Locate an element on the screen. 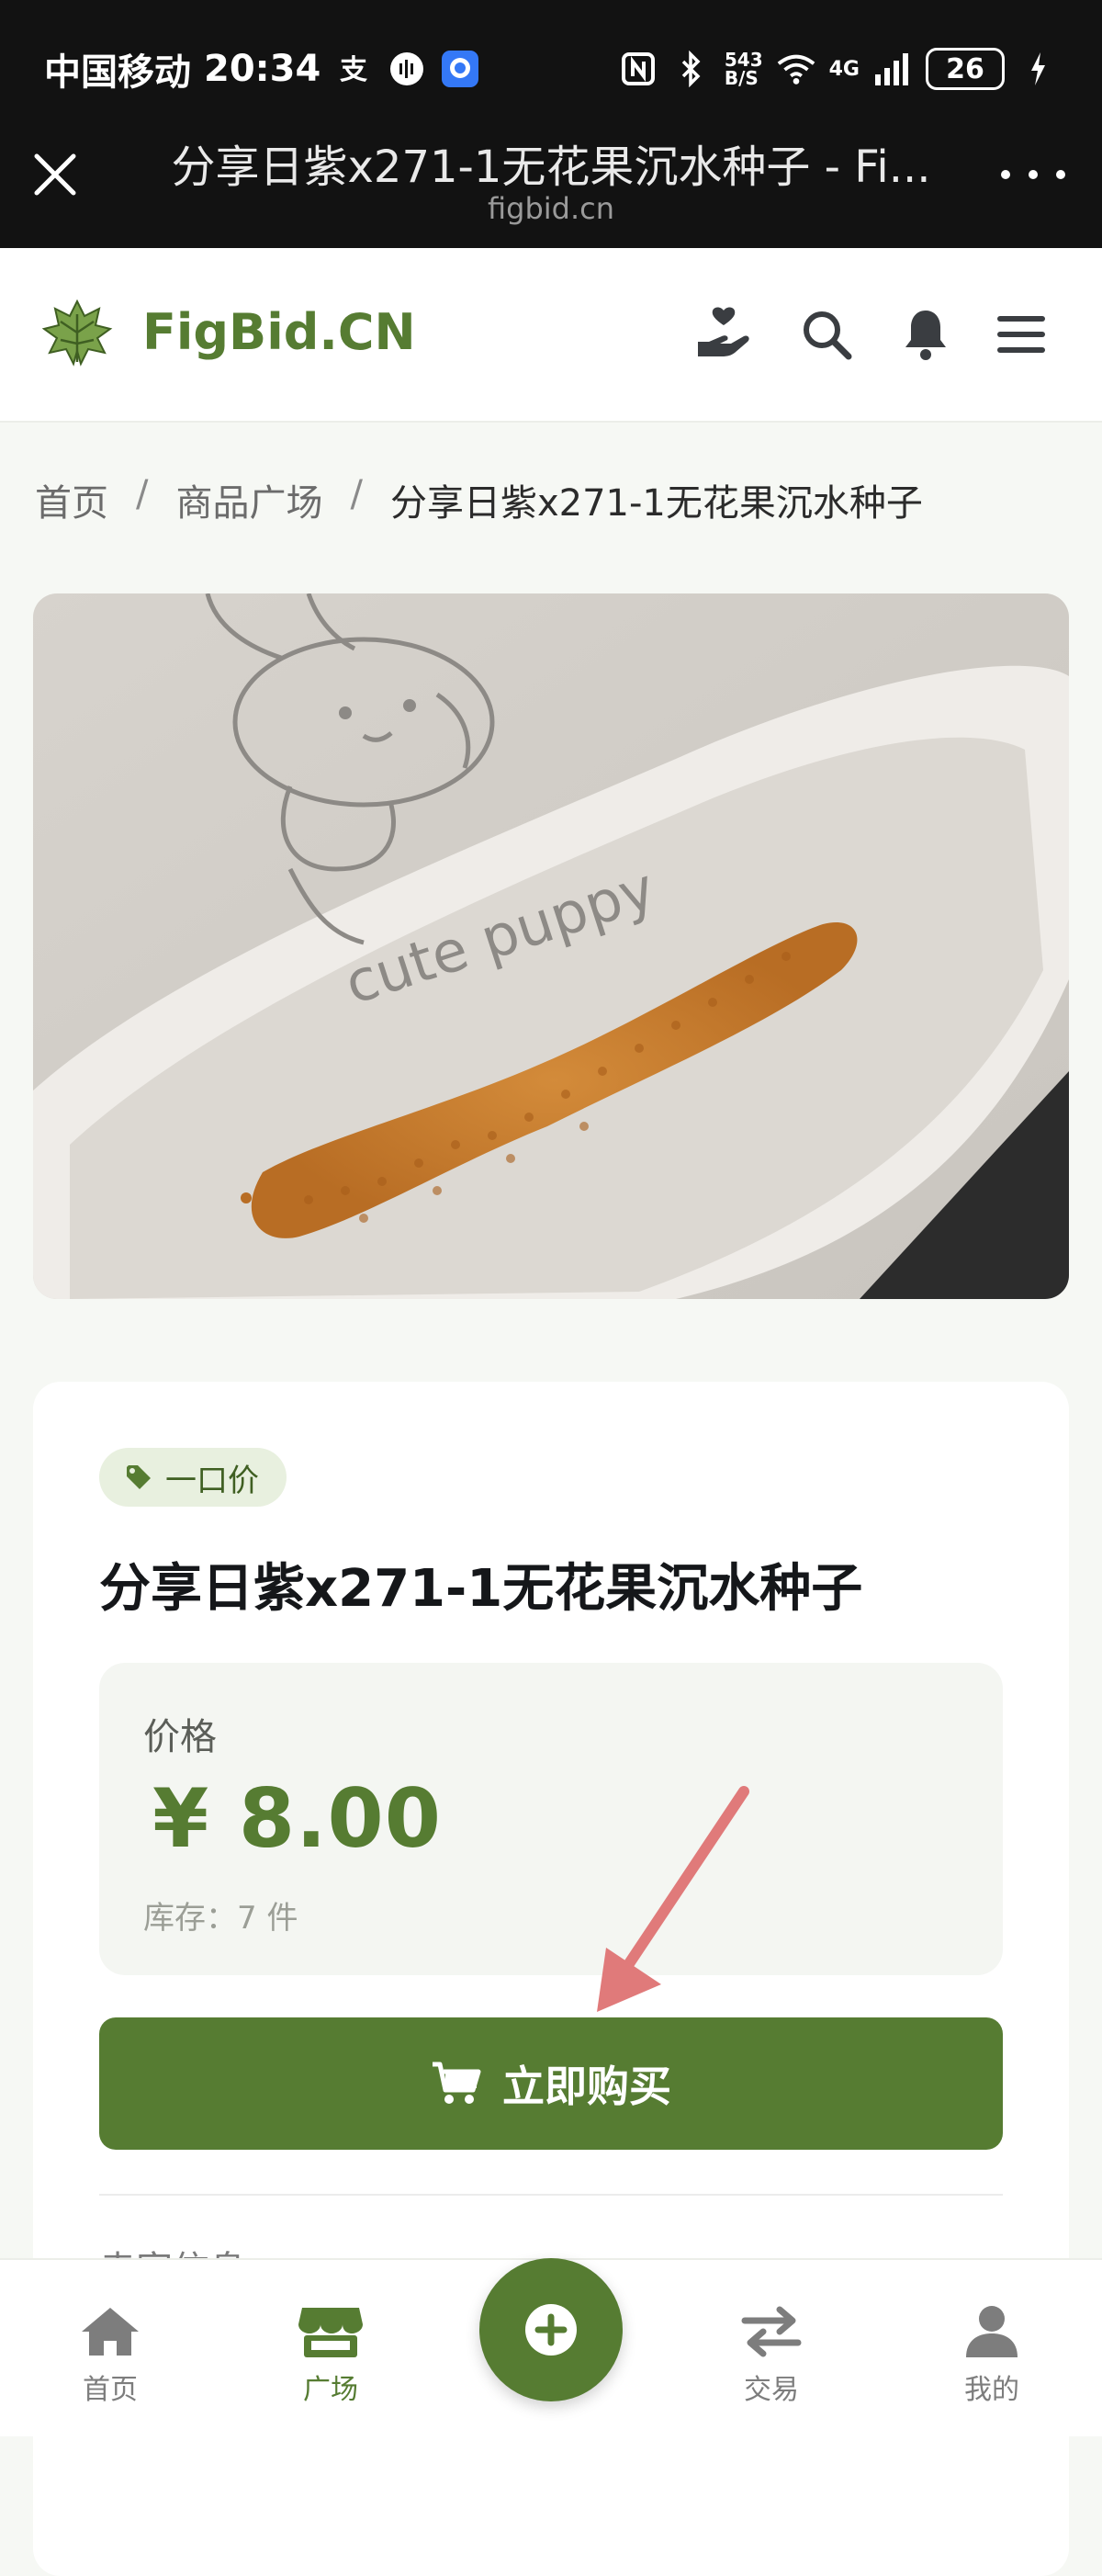 The width and height of the screenshot is (1102, 2576). bluetooth-icon is located at coordinates (691, 69).